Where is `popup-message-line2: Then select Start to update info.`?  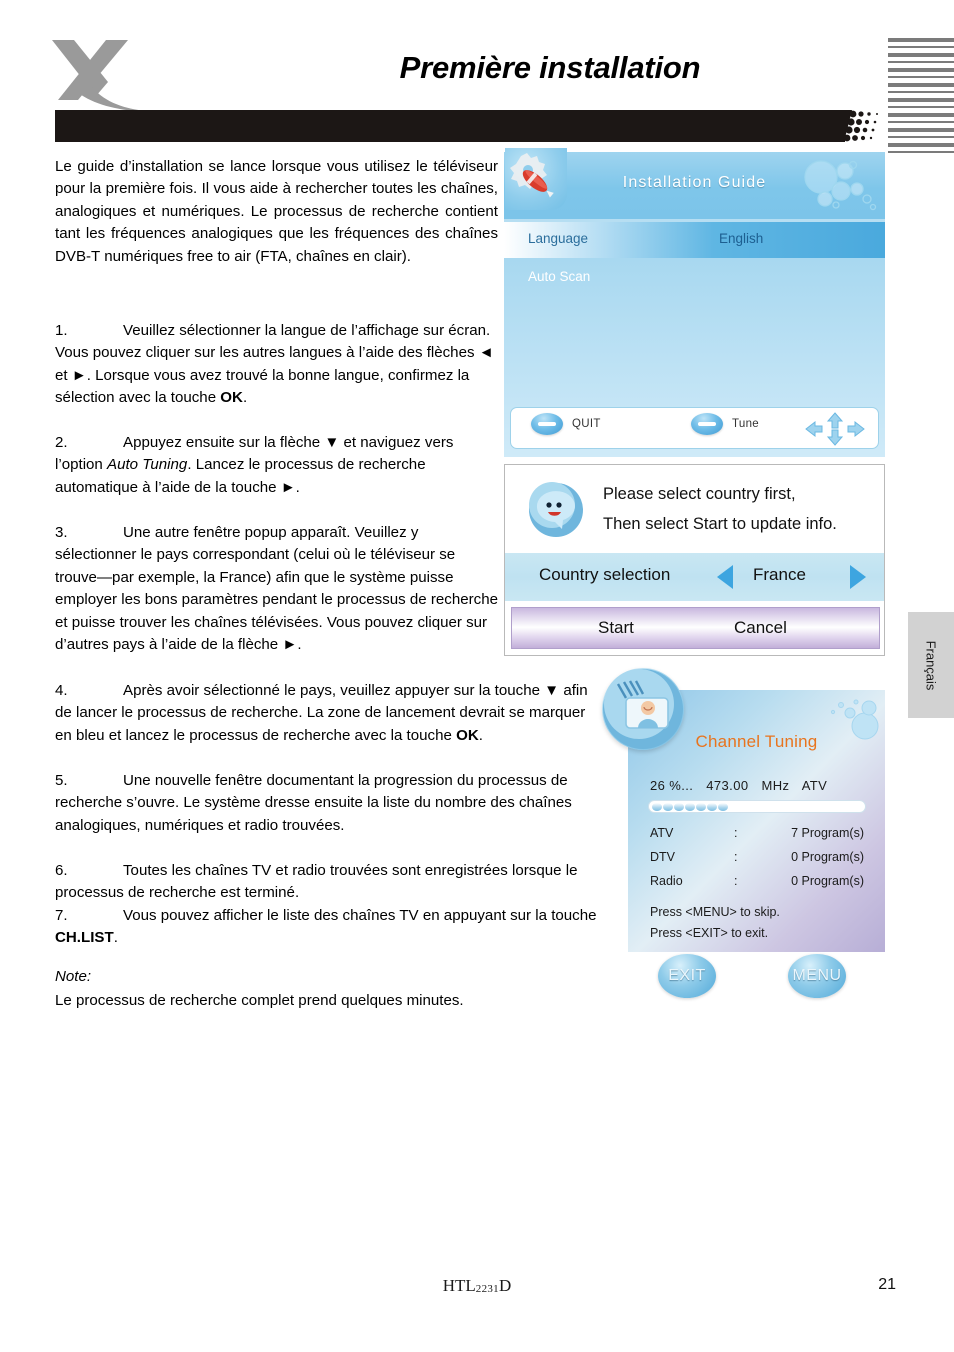 popup-message-line2: Then select Start to update info. is located at coordinates (720, 524).